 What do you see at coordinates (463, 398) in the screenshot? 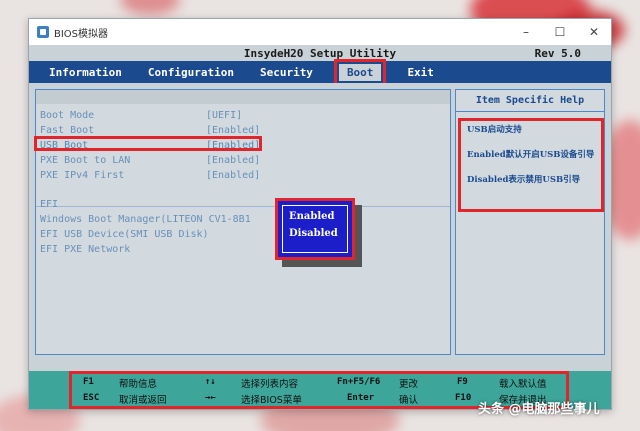
I see `key-f10: F10` at bounding box center [463, 398].